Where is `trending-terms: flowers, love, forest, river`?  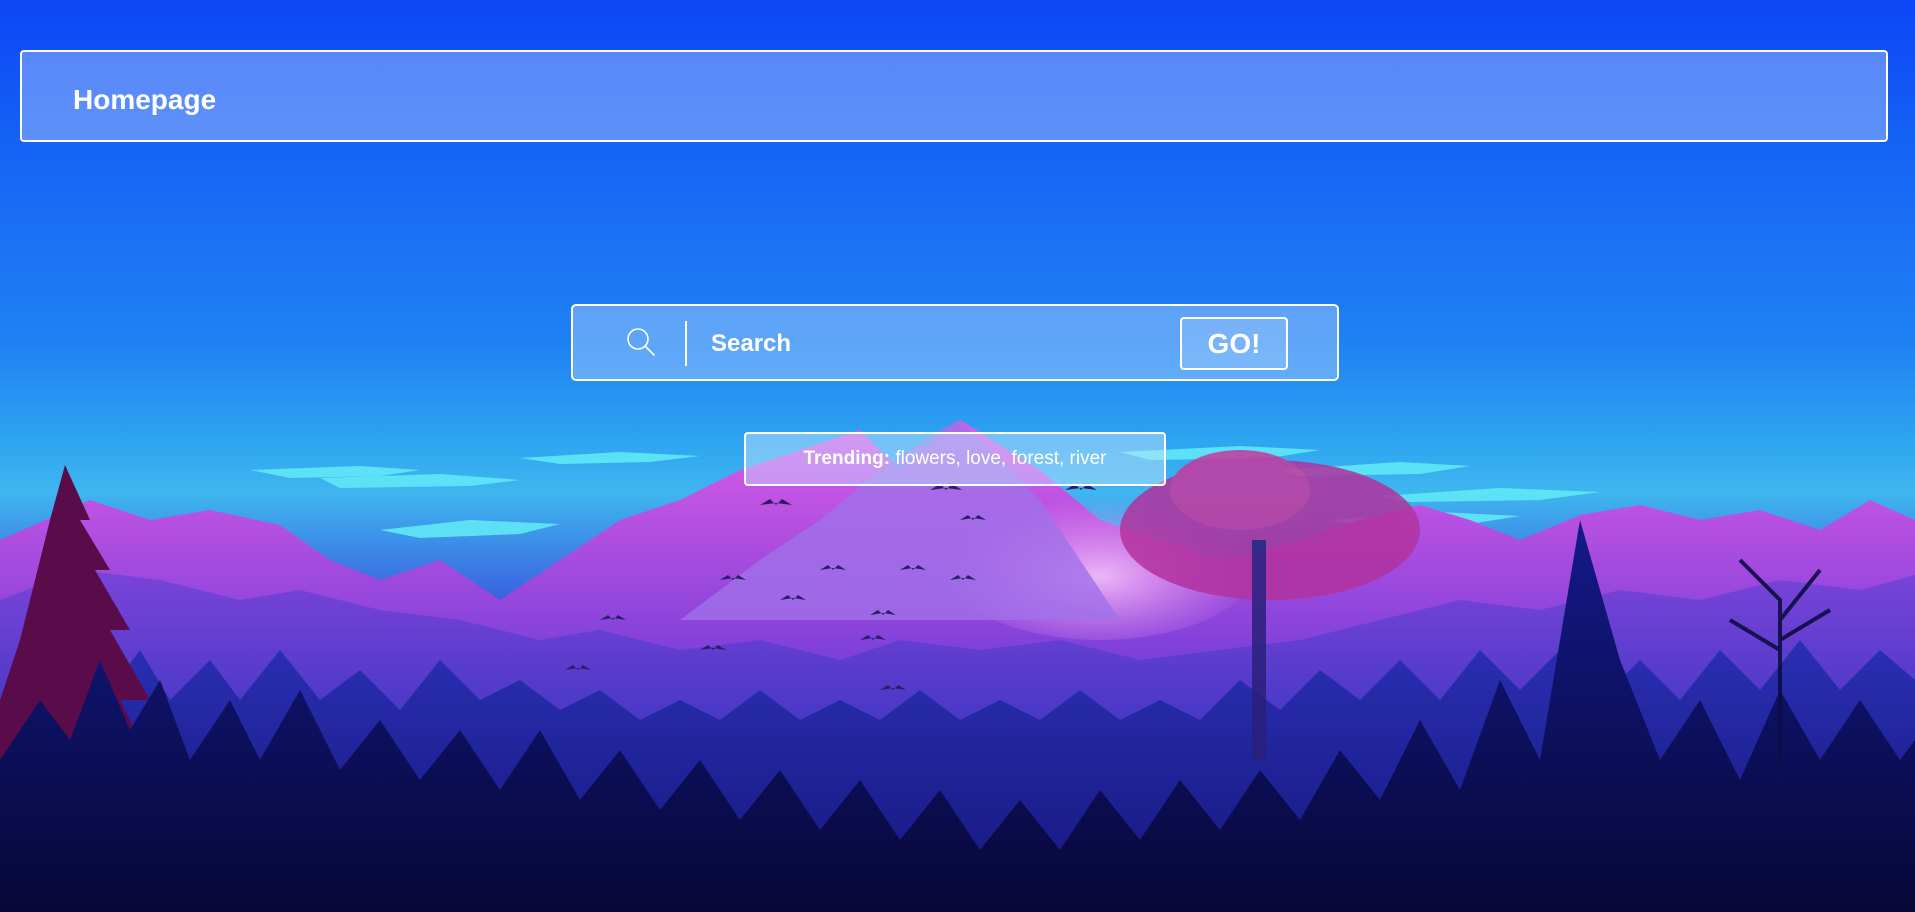
trending-terms: flowers, love, forest, river is located at coordinates (998, 458).